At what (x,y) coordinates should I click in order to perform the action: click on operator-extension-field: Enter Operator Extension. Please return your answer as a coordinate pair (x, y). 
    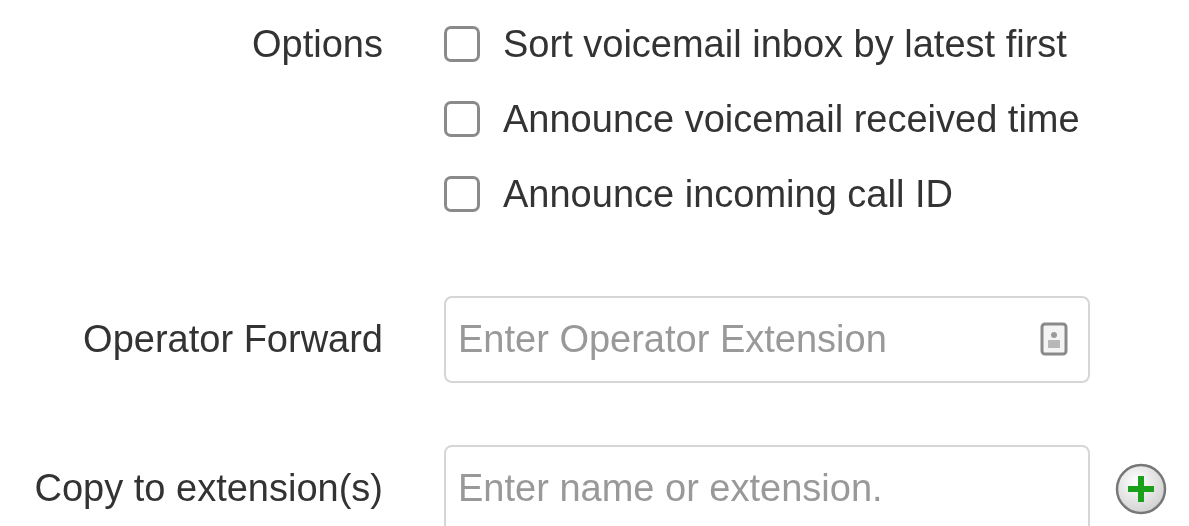
    Looking at the image, I should click on (767, 339).